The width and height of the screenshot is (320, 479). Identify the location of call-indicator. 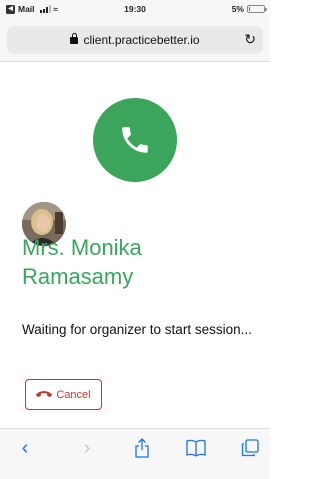
(135, 140).